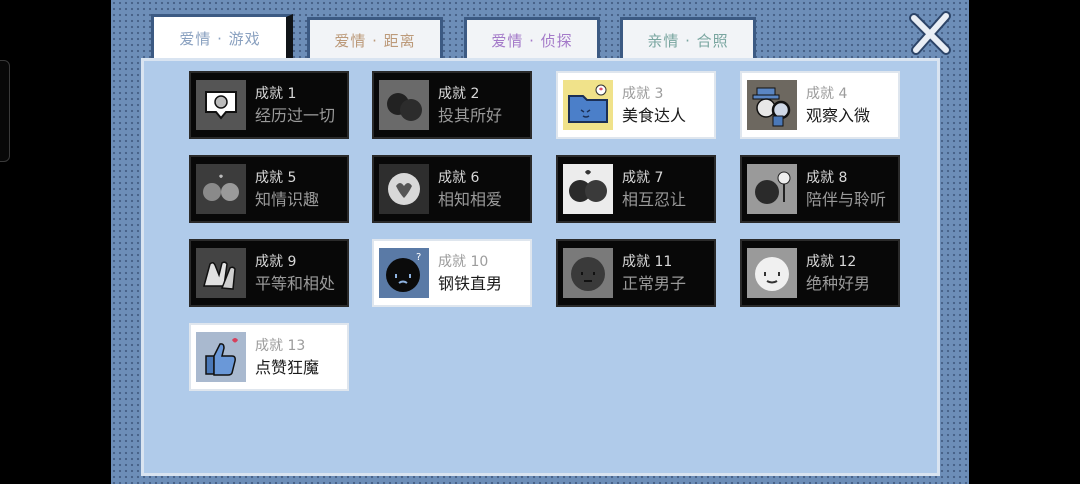  What do you see at coordinates (643, 94) in the screenshot?
I see `achievement-number: 成就 3` at bounding box center [643, 94].